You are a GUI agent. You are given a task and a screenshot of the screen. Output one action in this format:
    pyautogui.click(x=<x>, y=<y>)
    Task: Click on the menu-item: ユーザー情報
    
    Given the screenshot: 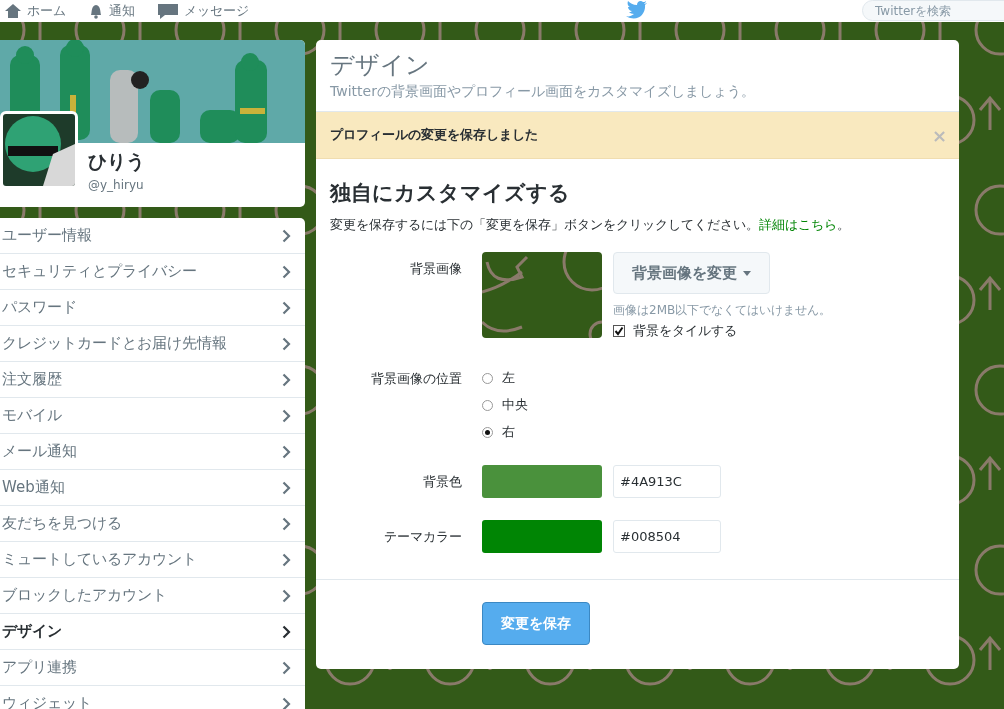 What is the action you would take?
    pyautogui.click(x=152, y=236)
    